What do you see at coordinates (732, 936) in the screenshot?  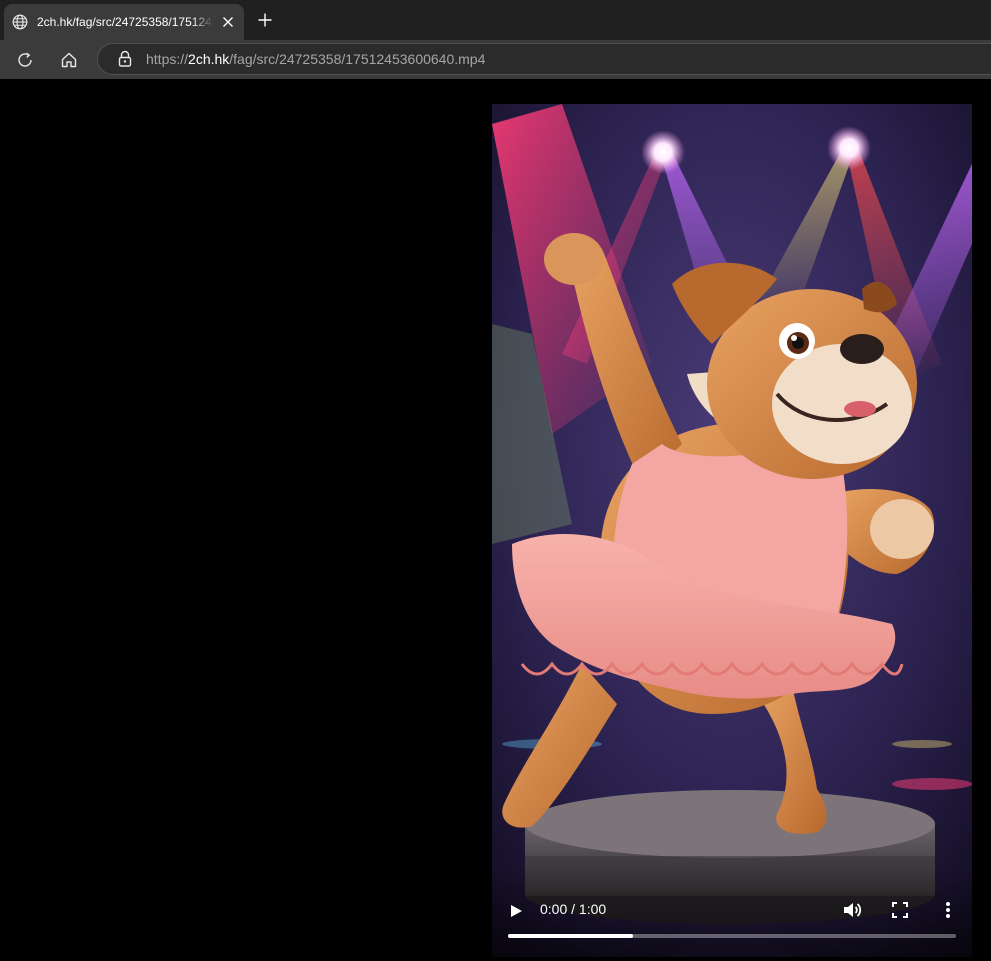 I see `progress-bar` at bounding box center [732, 936].